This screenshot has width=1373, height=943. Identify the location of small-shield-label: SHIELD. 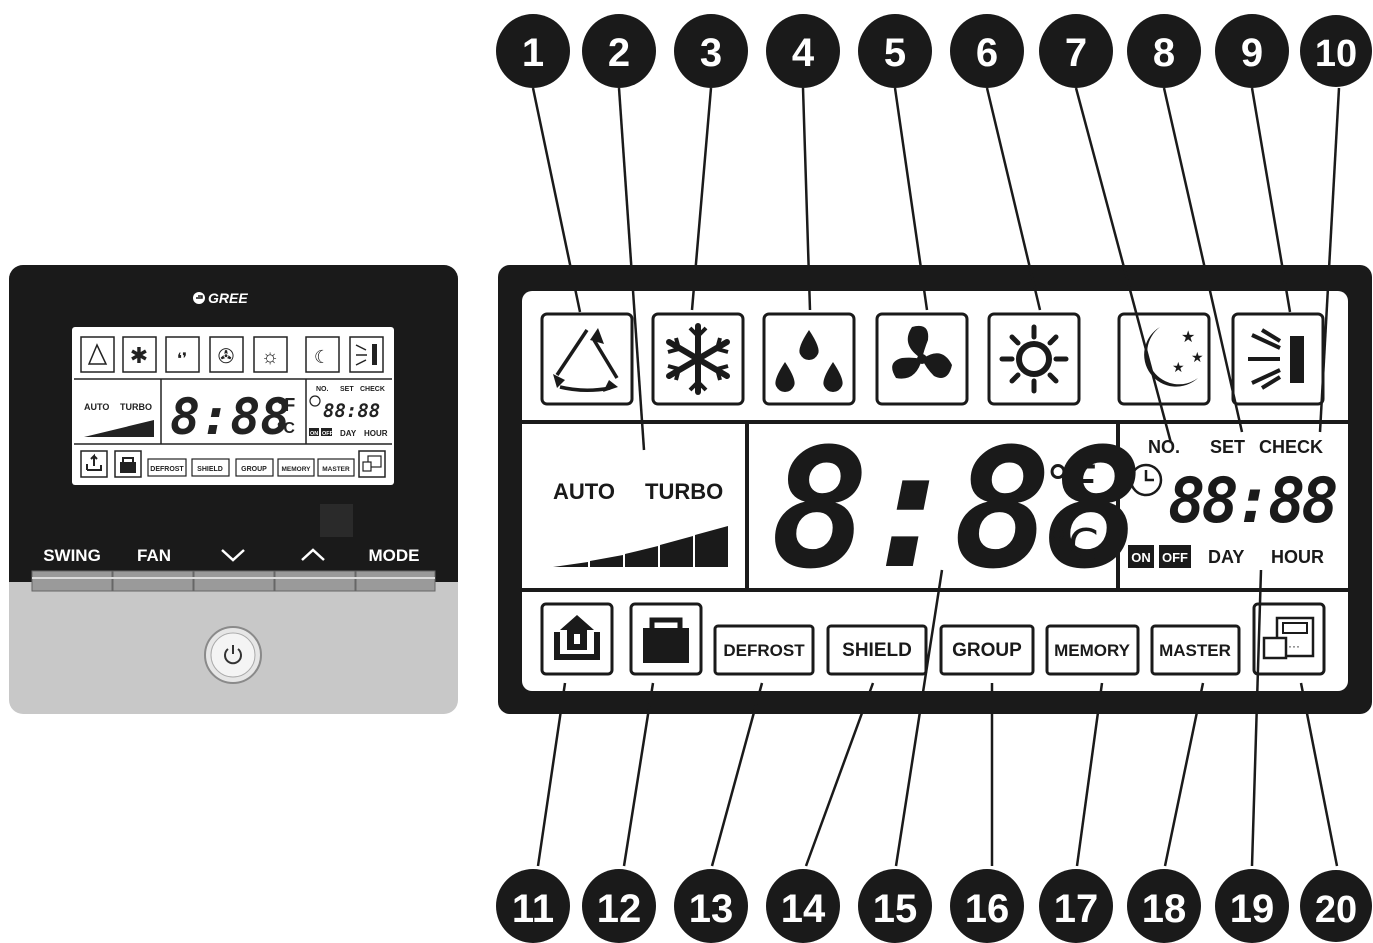
(210, 469).